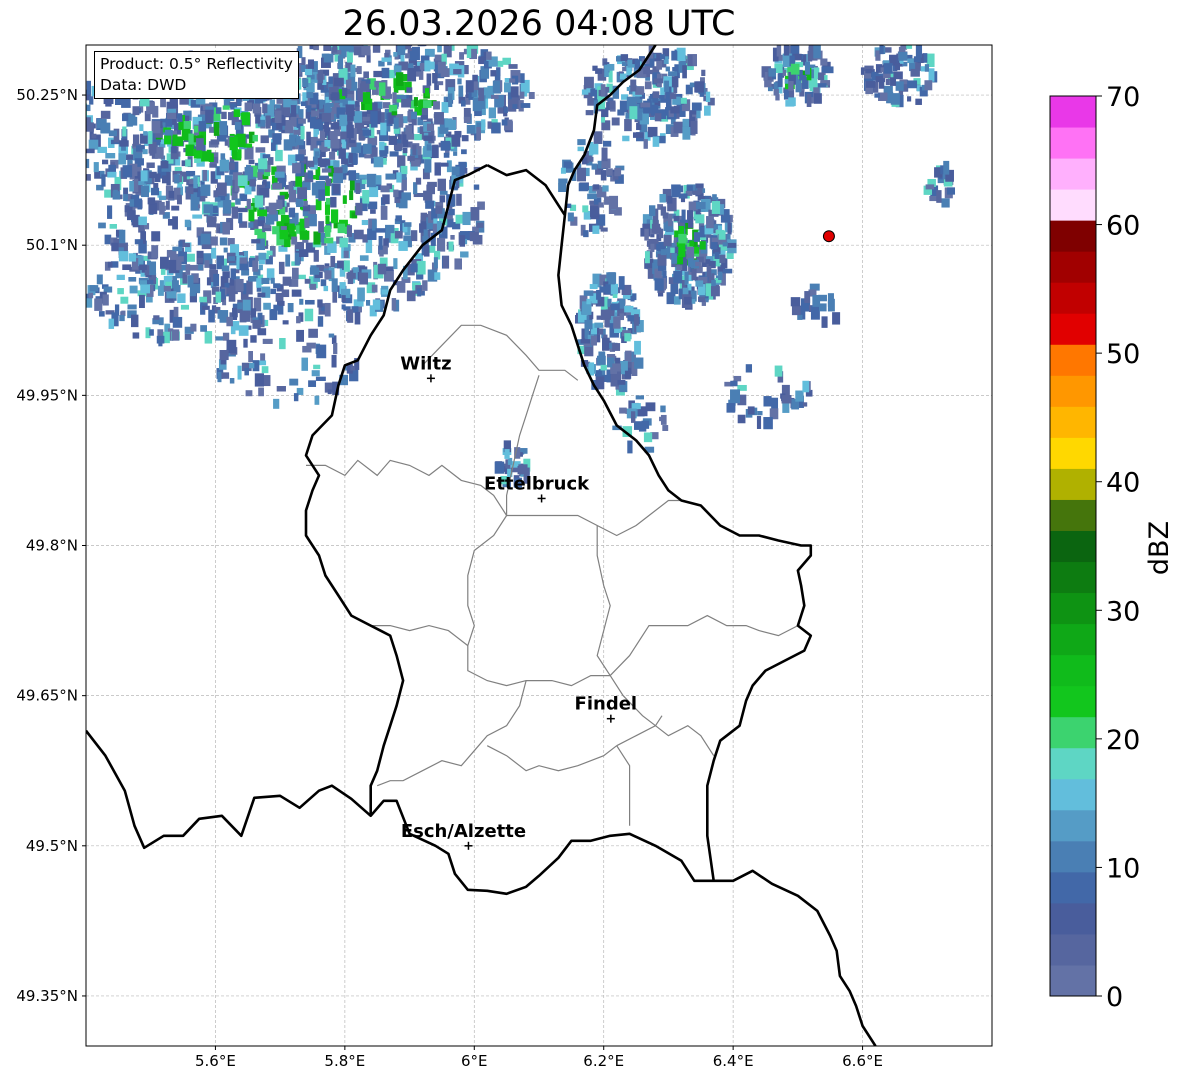  I want to click on lon-tick-label: 5.8°E, so click(344, 1061).